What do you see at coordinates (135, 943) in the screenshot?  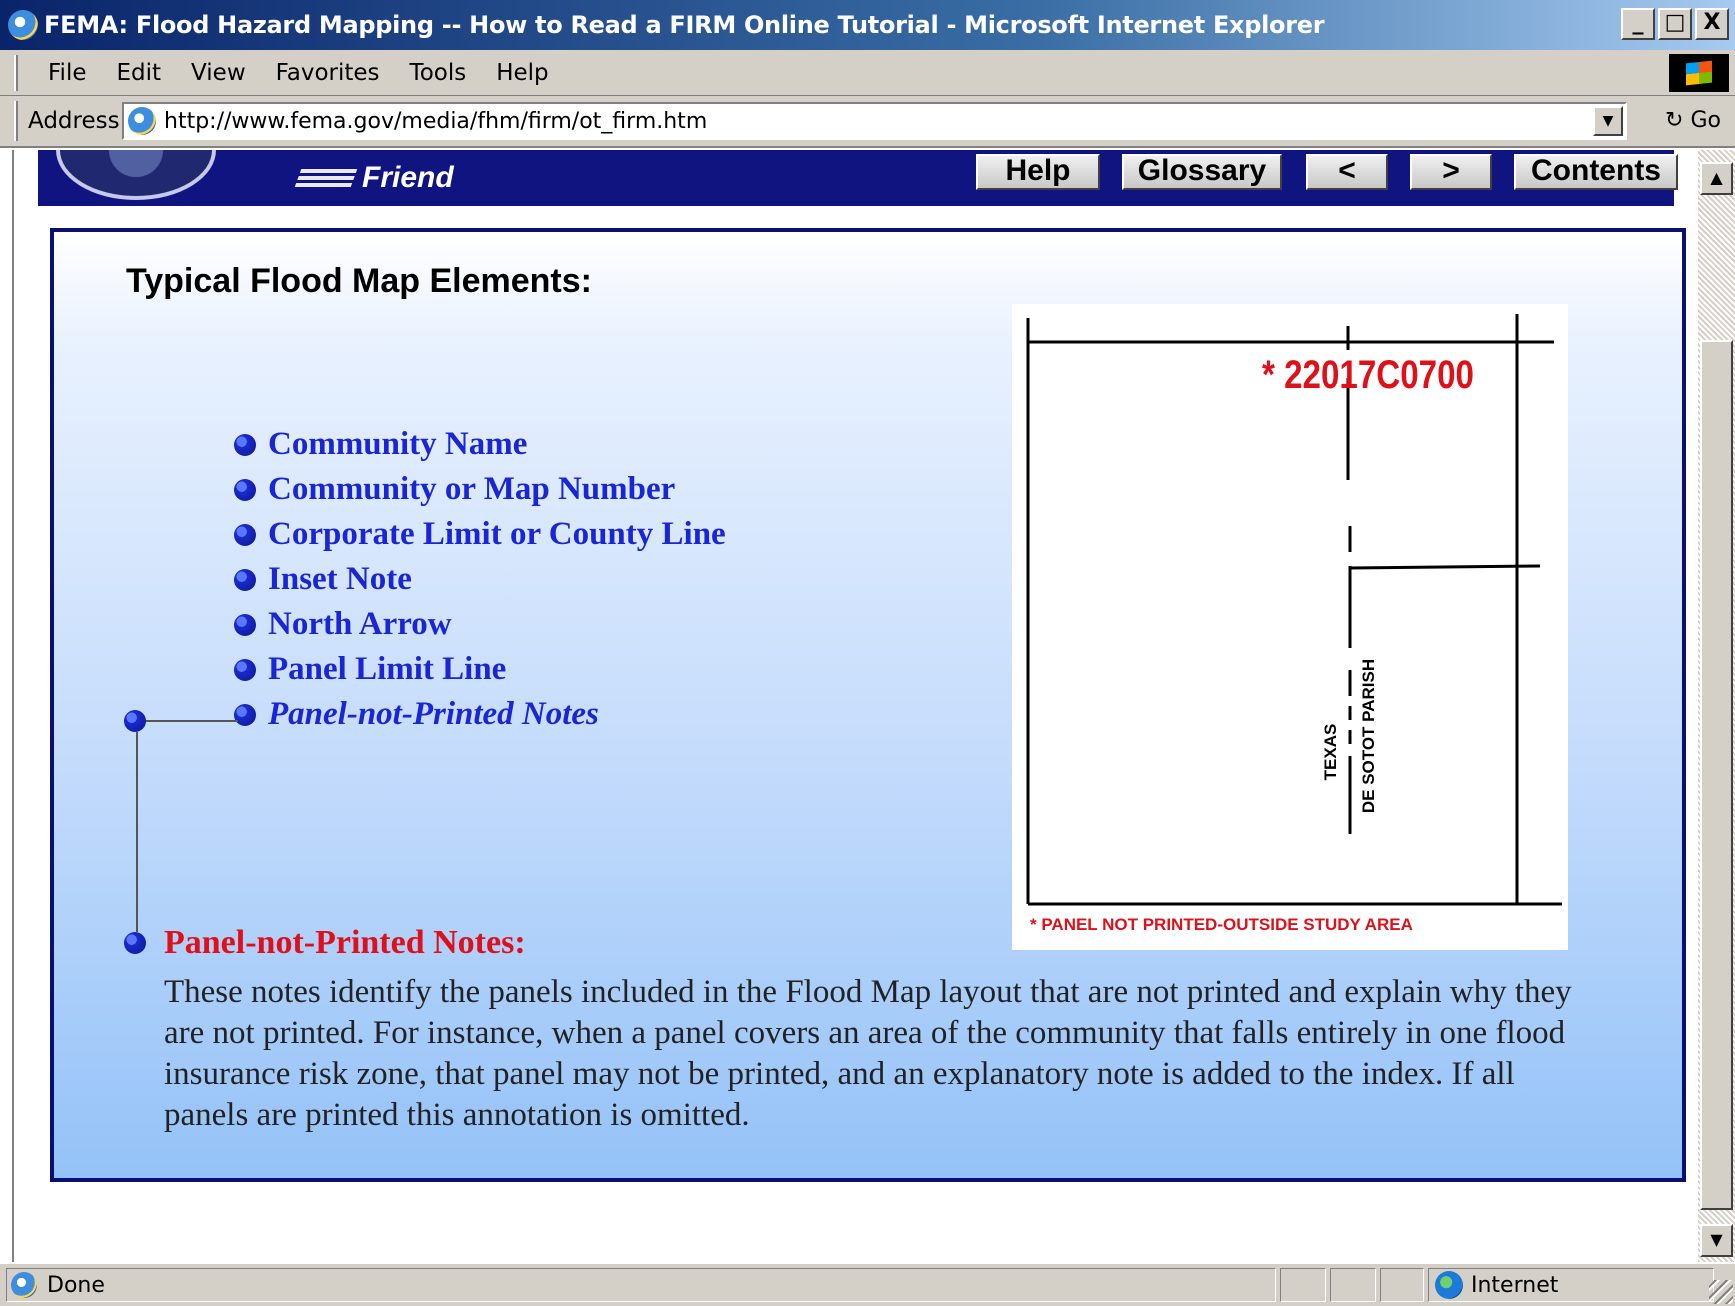 I see `detail-bullet-icon` at bounding box center [135, 943].